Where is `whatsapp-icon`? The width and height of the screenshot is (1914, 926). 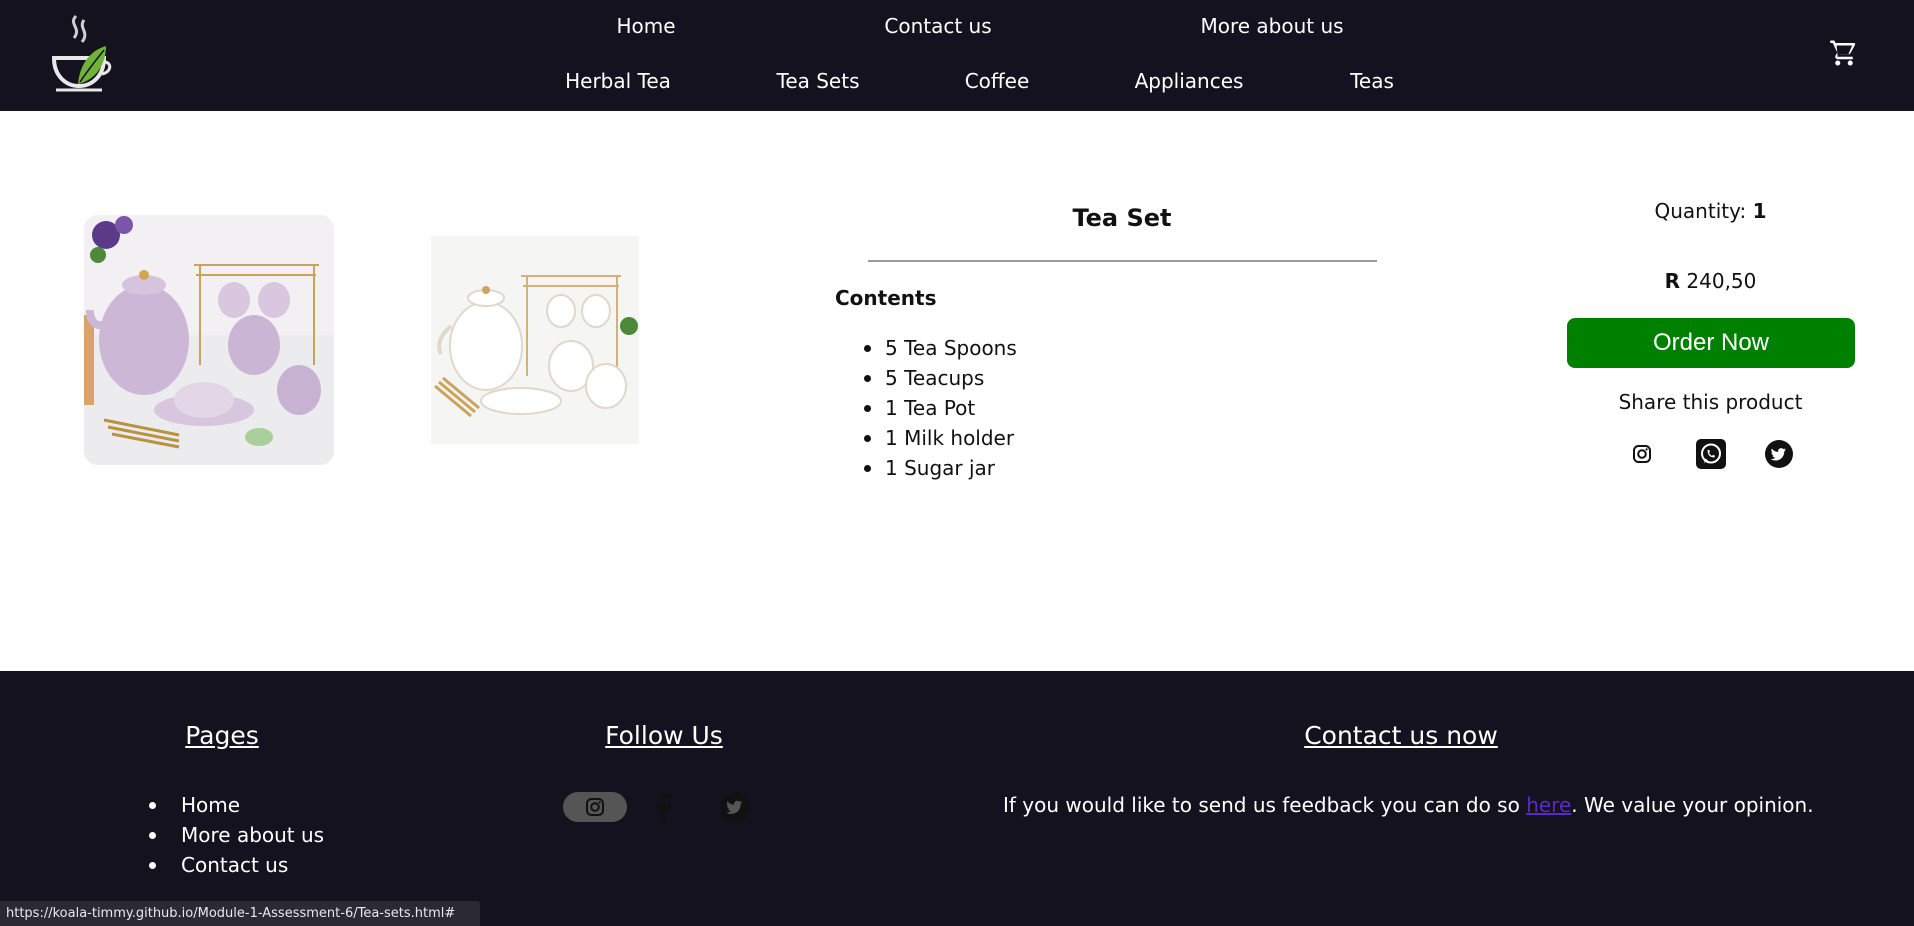 whatsapp-icon is located at coordinates (1711, 454).